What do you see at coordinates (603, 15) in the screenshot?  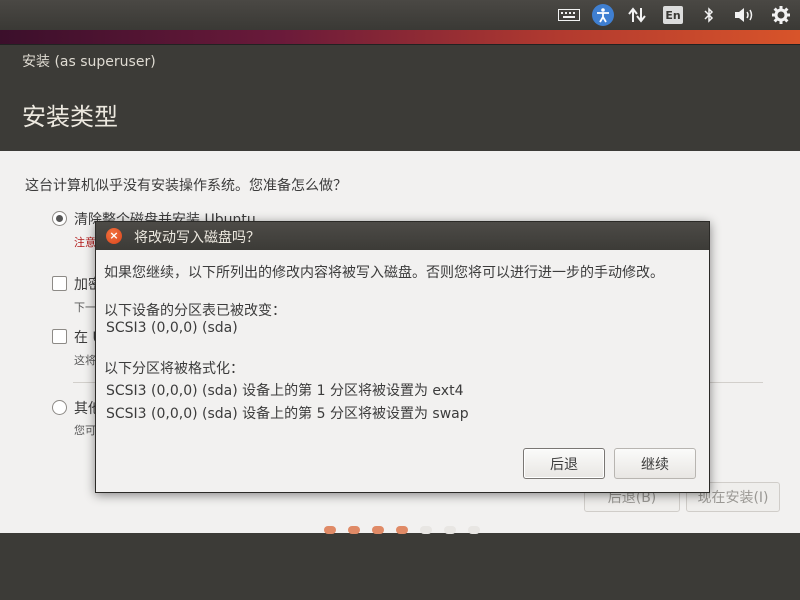 I see `accessibility-icon` at bounding box center [603, 15].